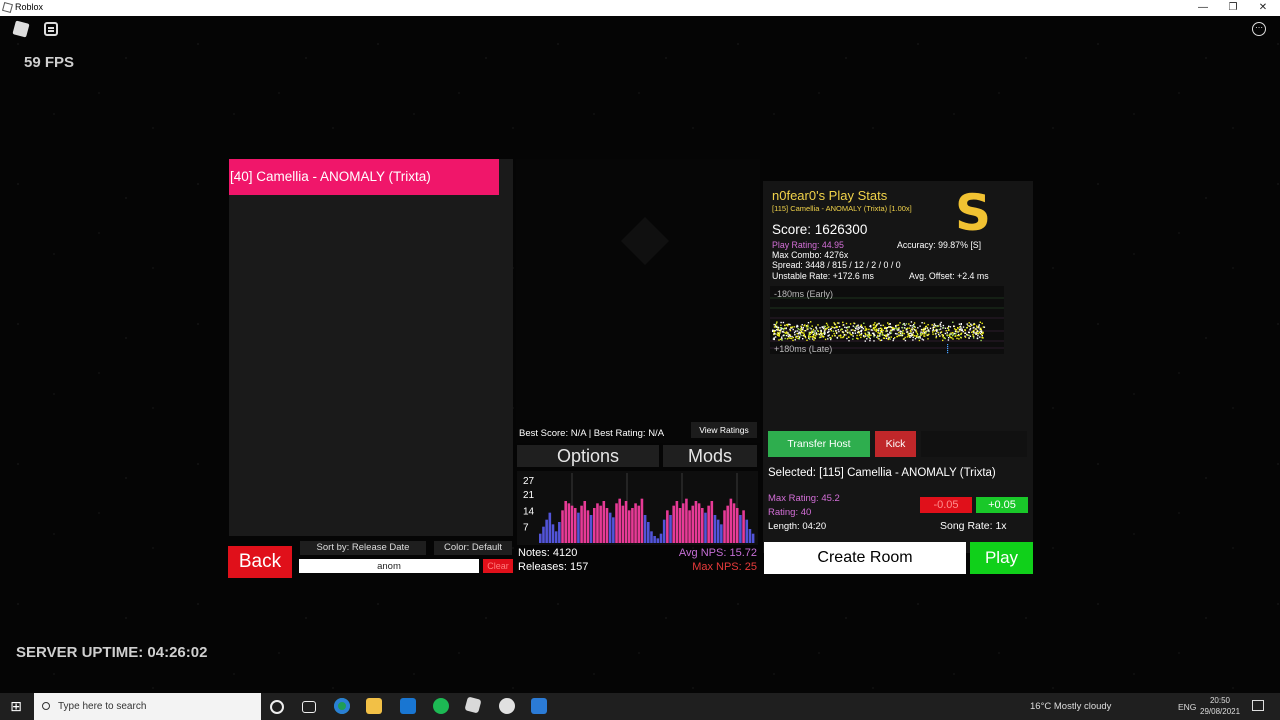 This screenshot has height=720, width=1280. Describe the element at coordinates (309, 707) in the screenshot. I see `task-view-icon` at that location.